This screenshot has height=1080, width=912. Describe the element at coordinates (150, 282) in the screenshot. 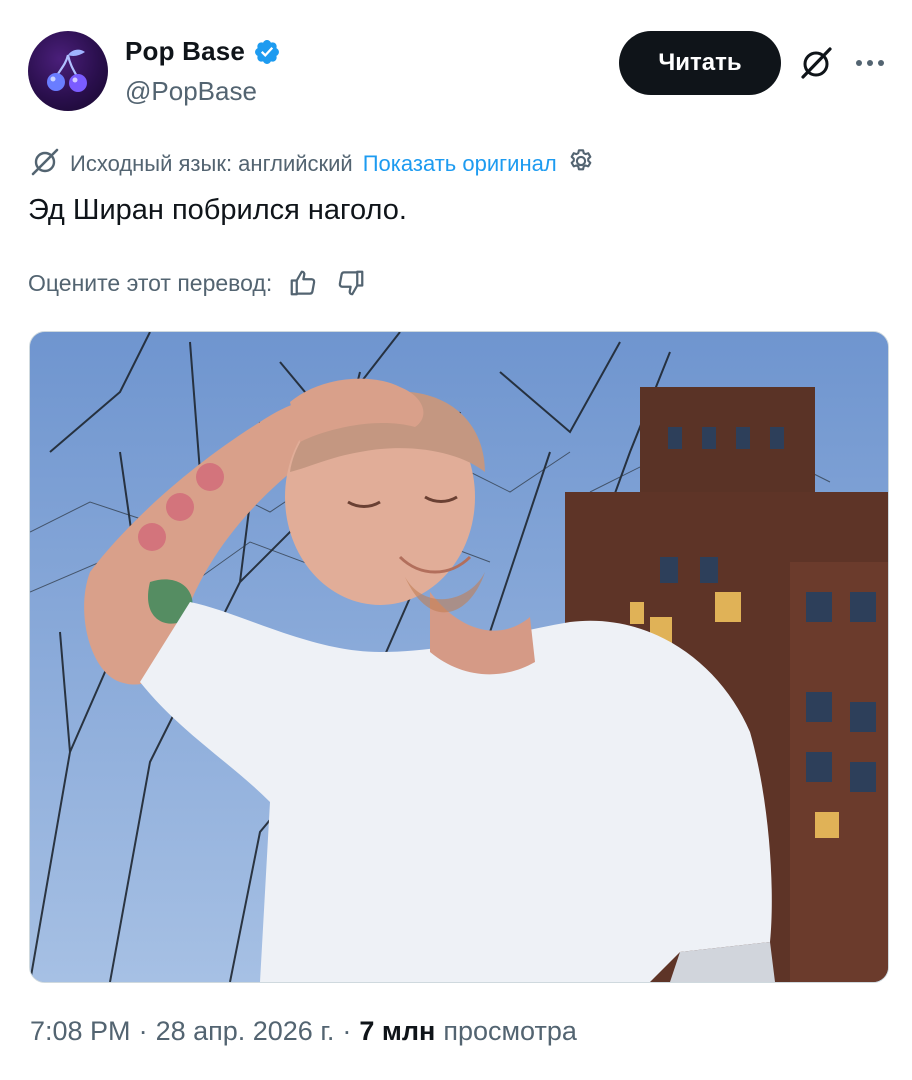

I see `rate-prompt: Оцените этот перевод:` at that location.